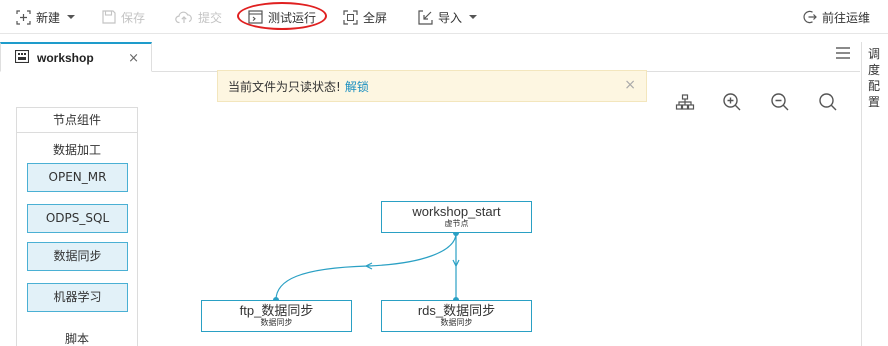  What do you see at coordinates (432, 86) in the screenshot?
I see `readonly-notice: 当前文件为只读状态! 解锁 ×` at bounding box center [432, 86].